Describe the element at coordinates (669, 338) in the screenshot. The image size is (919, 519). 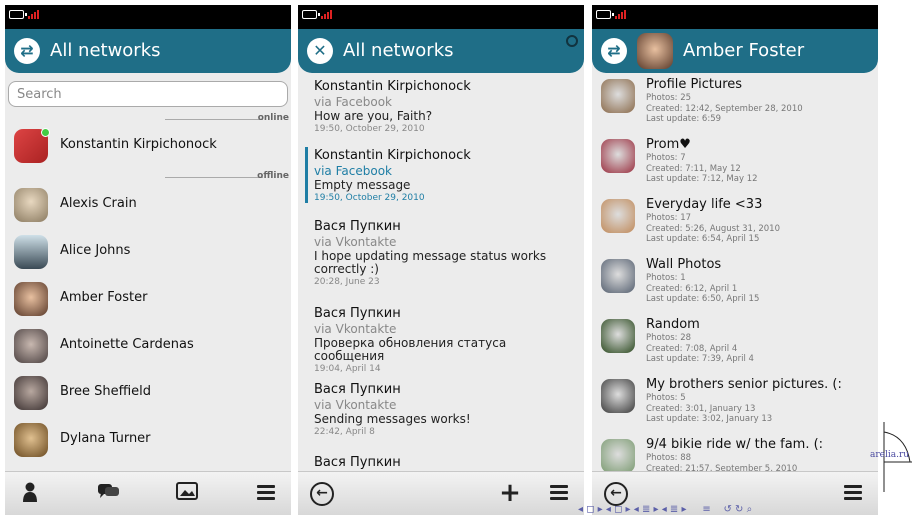
I see `album-photos: Photos: 28` at that location.